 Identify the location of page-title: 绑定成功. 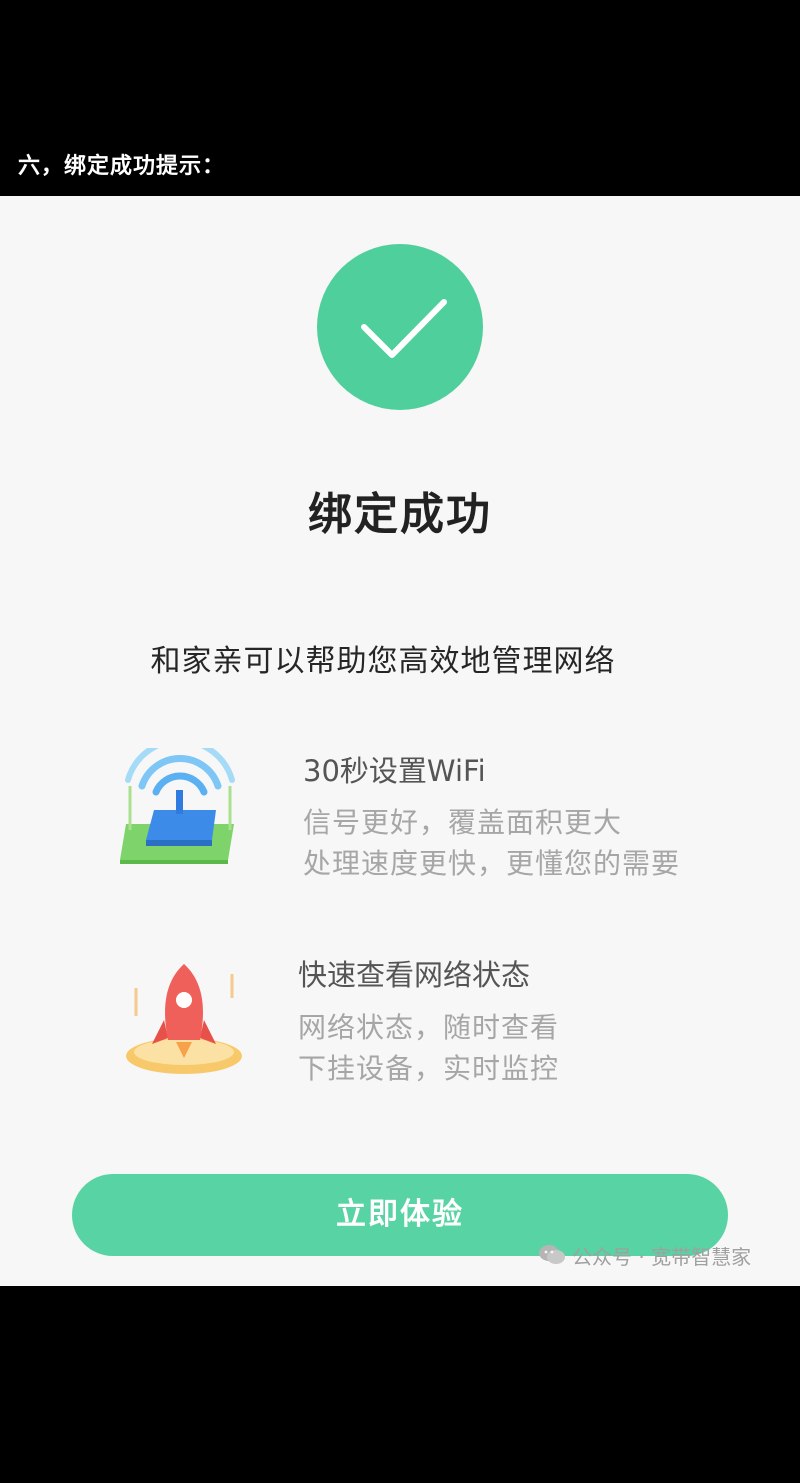
(400, 514).